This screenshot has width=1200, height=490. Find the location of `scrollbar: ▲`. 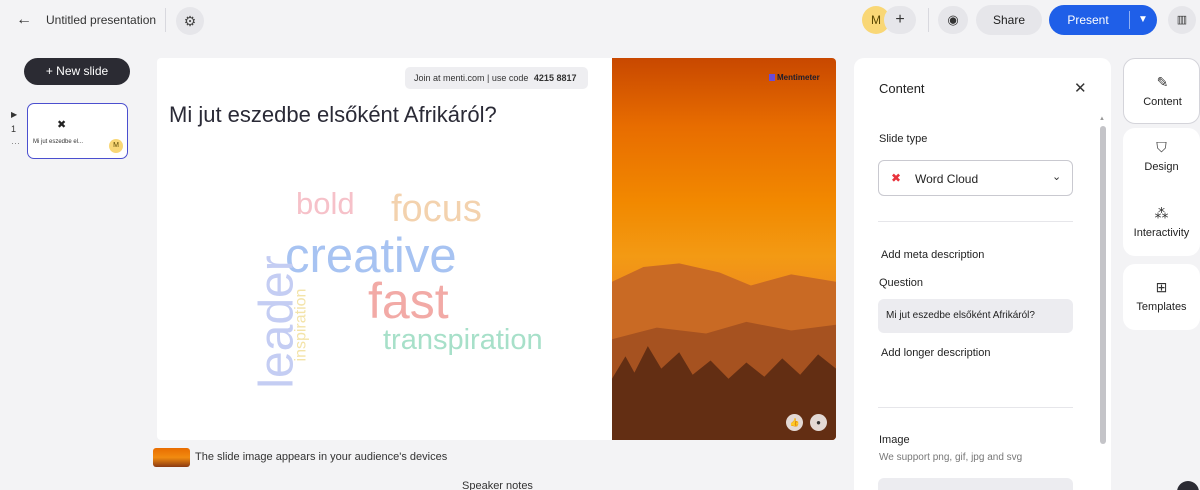

scrollbar: ▲ is located at coordinates (1103, 303).